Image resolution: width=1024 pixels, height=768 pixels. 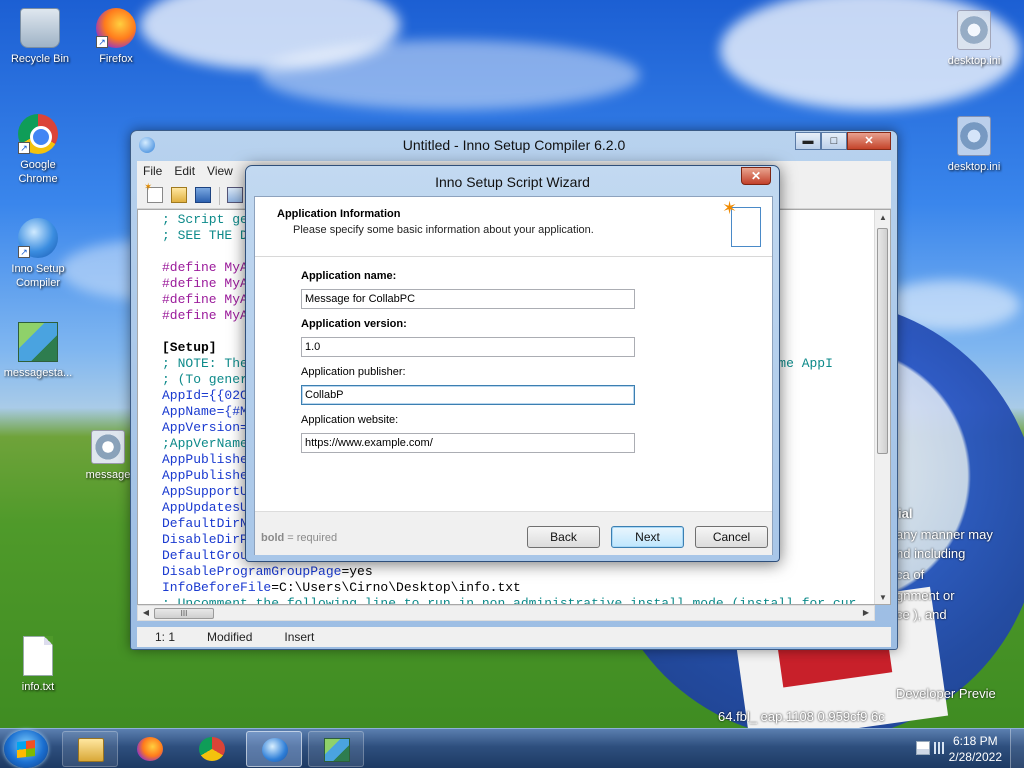 What do you see at coordinates (116, 59) in the screenshot?
I see `desktop-icon-label: Firefox` at bounding box center [116, 59].